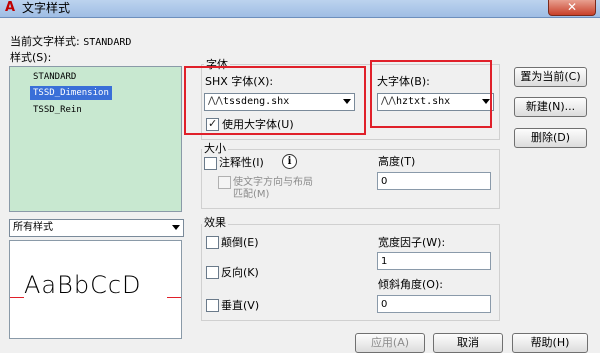 This screenshot has width=600, height=353. I want to click on oblique-angle-input: 0, so click(434, 304).